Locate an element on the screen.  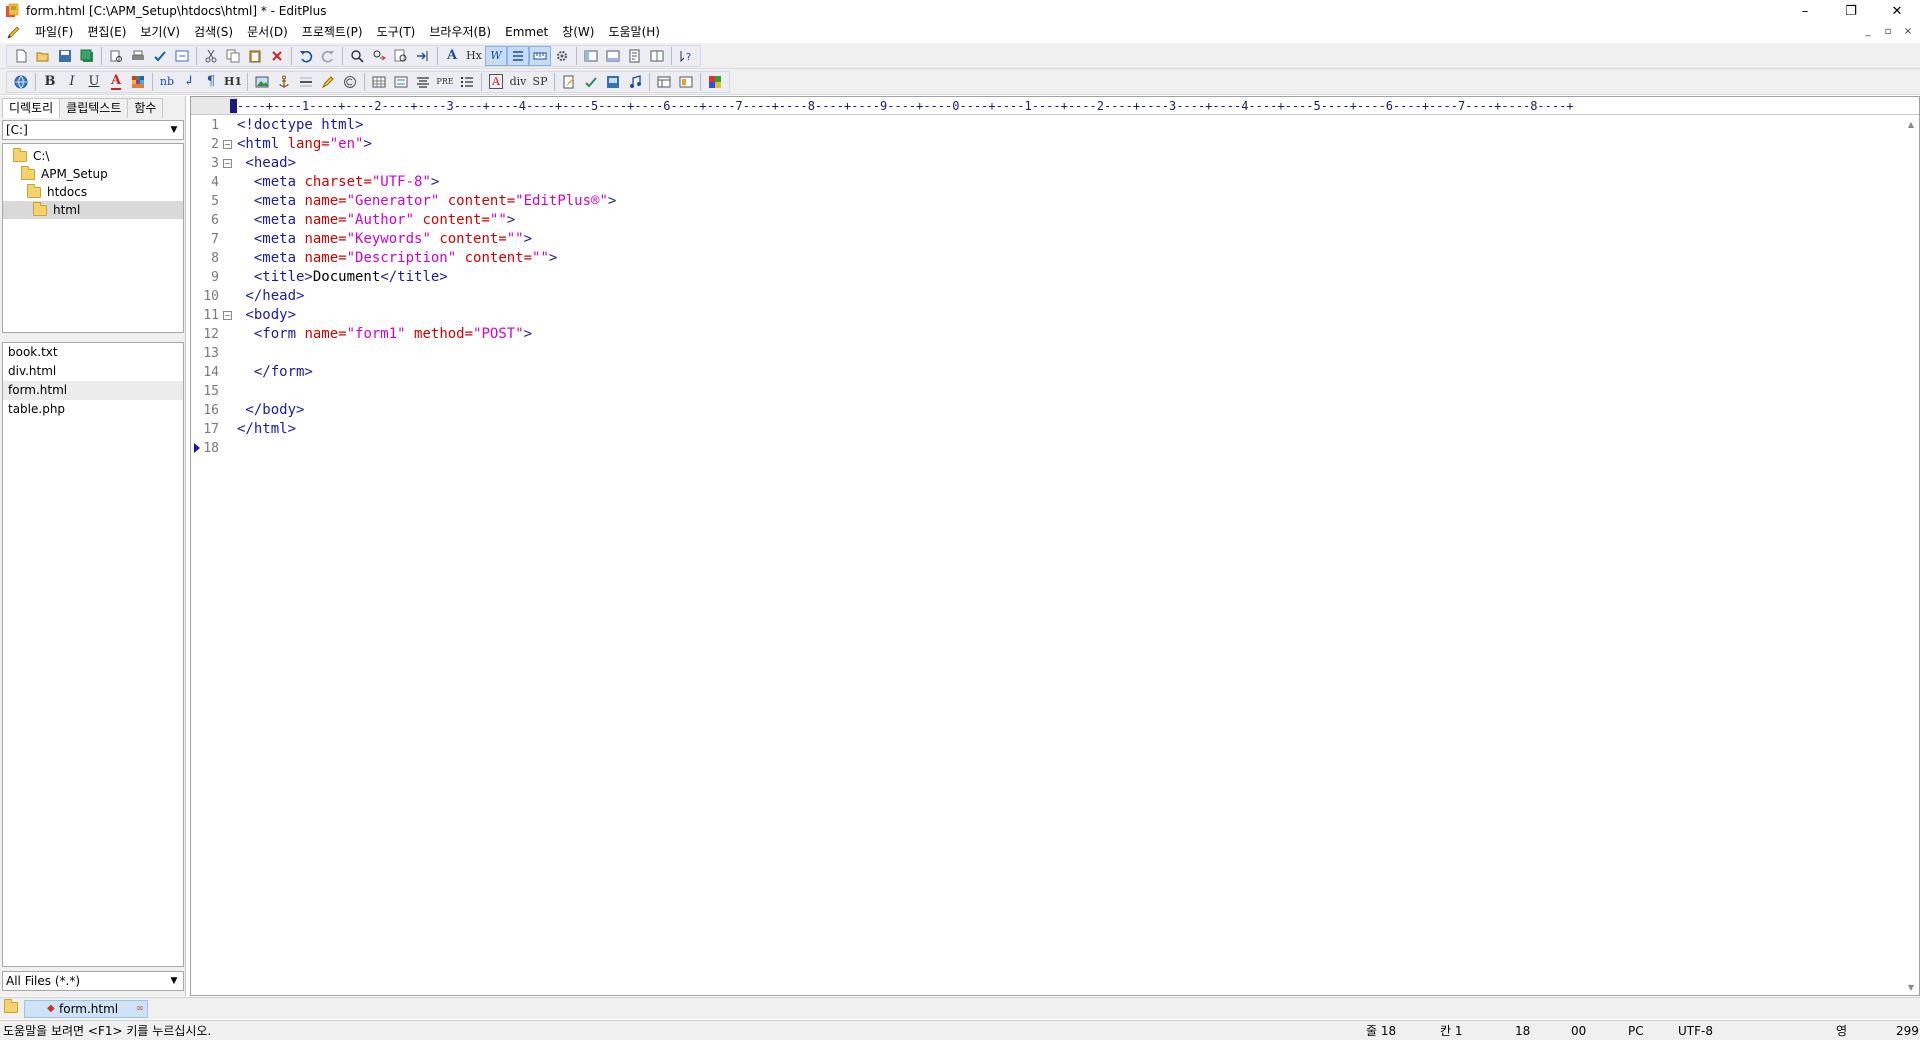
copyright-icon is located at coordinates (350, 82).